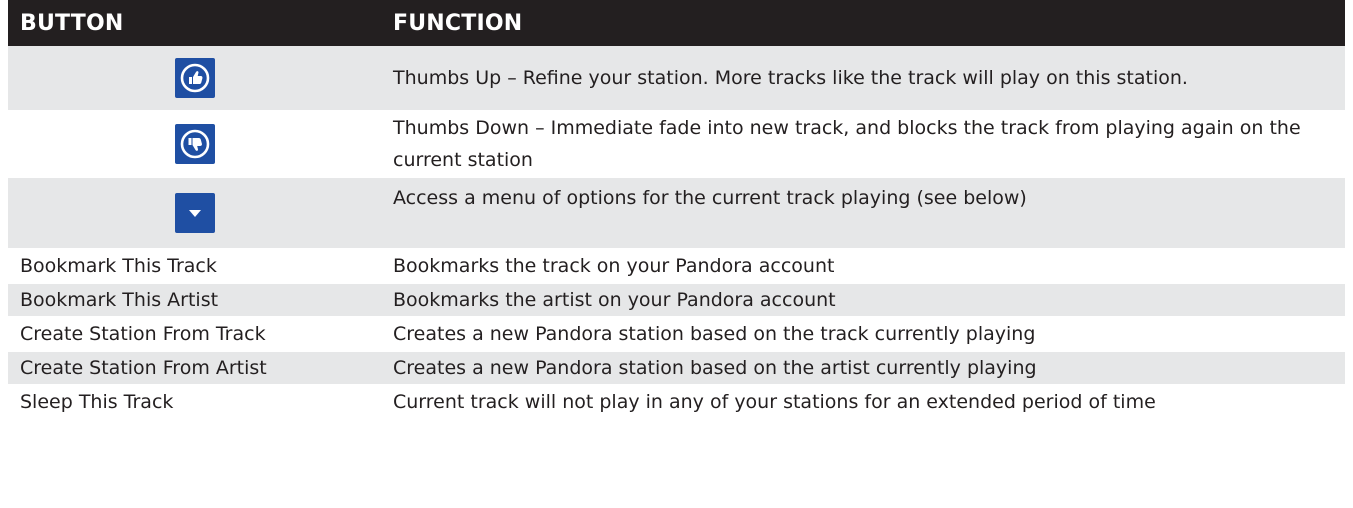 The image size is (1353, 508). Describe the element at coordinates (676, 23) in the screenshot. I see `table-header-row: BUTTON FUNCTION` at that location.